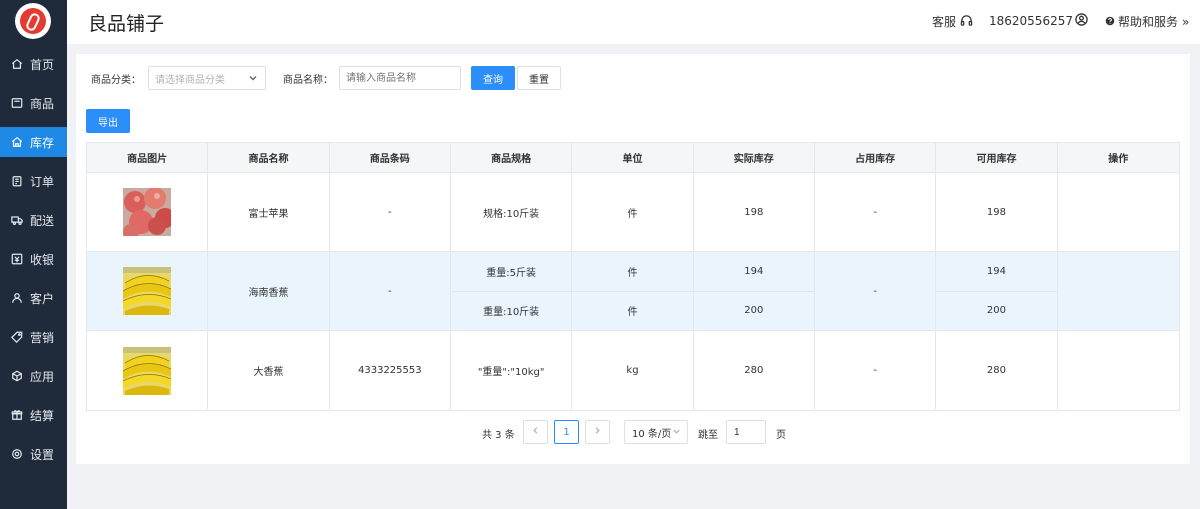  Describe the element at coordinates (390, 157) in the screenshot. I see `column-header: 商品条码` at that location.